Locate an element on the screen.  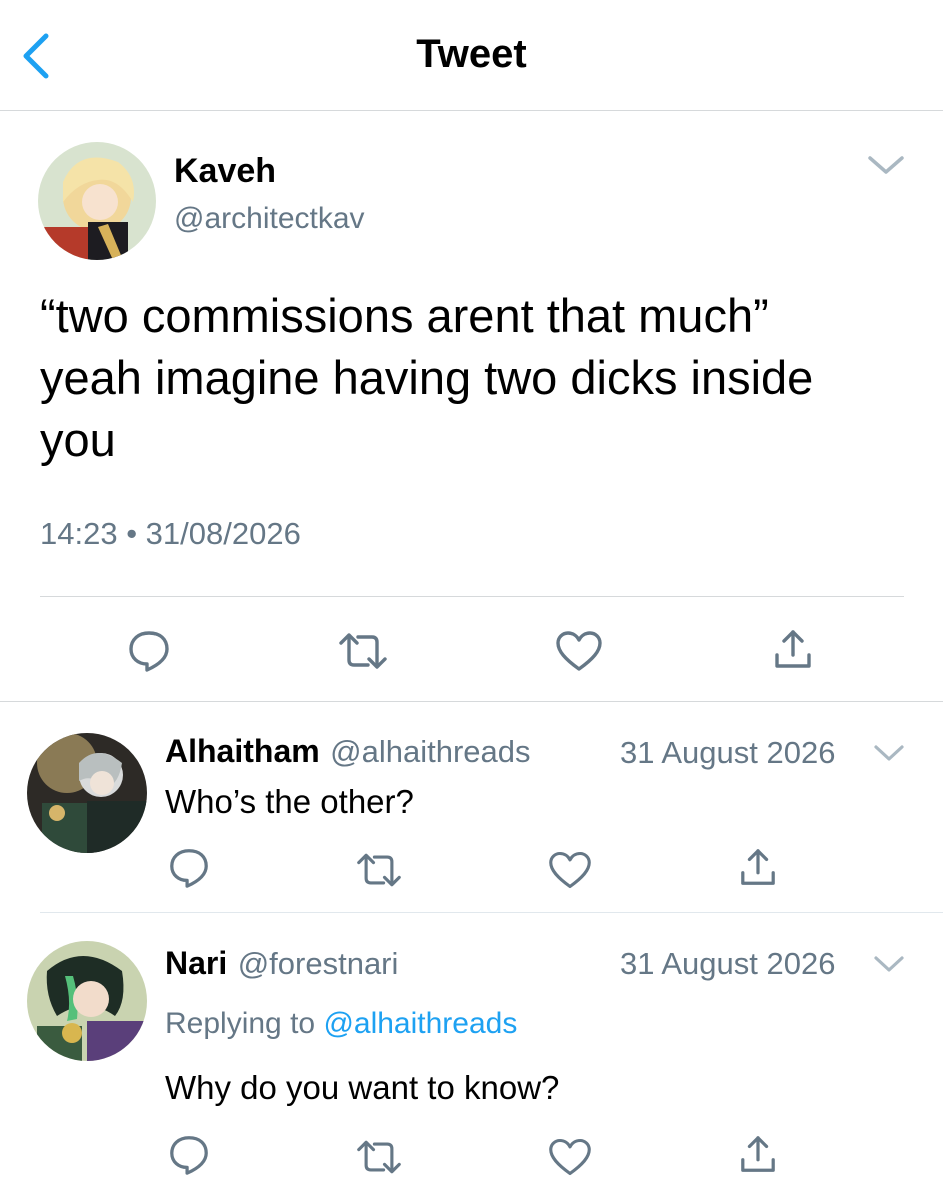
reply-author-name: Nari is located at coordinates (196, 963).